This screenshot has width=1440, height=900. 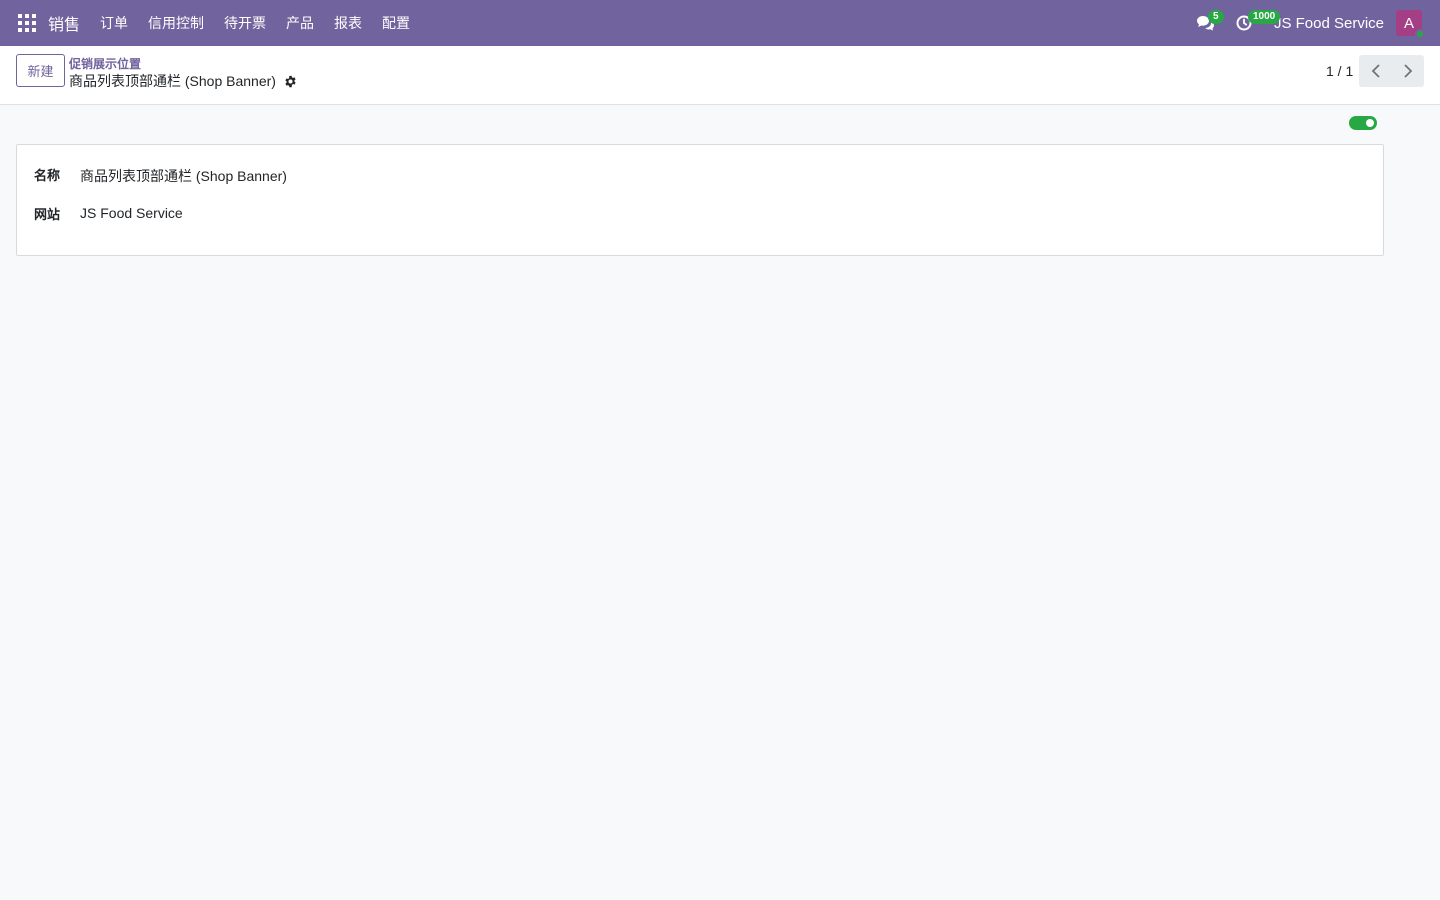 I want to click on record-title: 商品列表顶部通栏 (Shop Banner), so click(x=172, y=81).